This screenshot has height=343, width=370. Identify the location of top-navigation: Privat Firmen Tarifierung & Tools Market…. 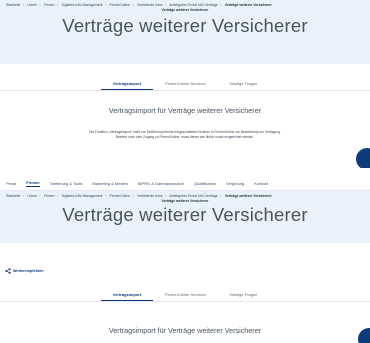
(185, 183).